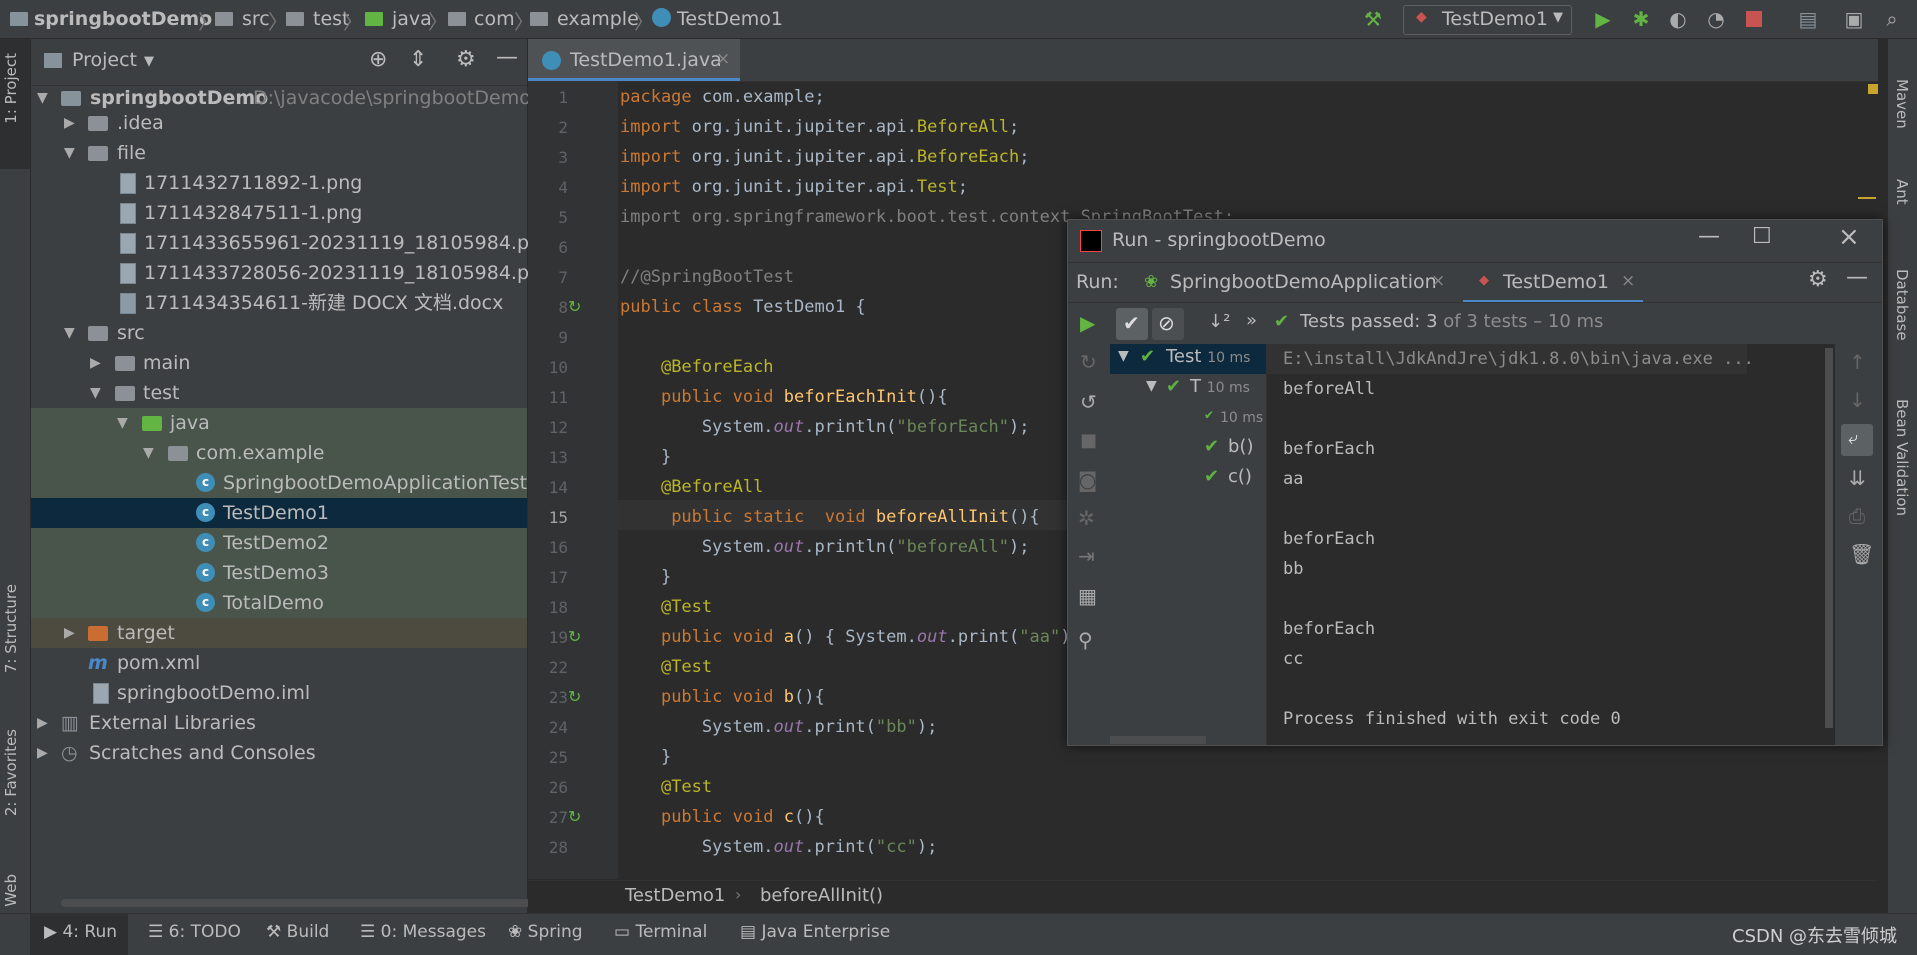 The width and height of the screenshot is (1917, 955). I want to click on crumb-src: src, so click(256, 19).